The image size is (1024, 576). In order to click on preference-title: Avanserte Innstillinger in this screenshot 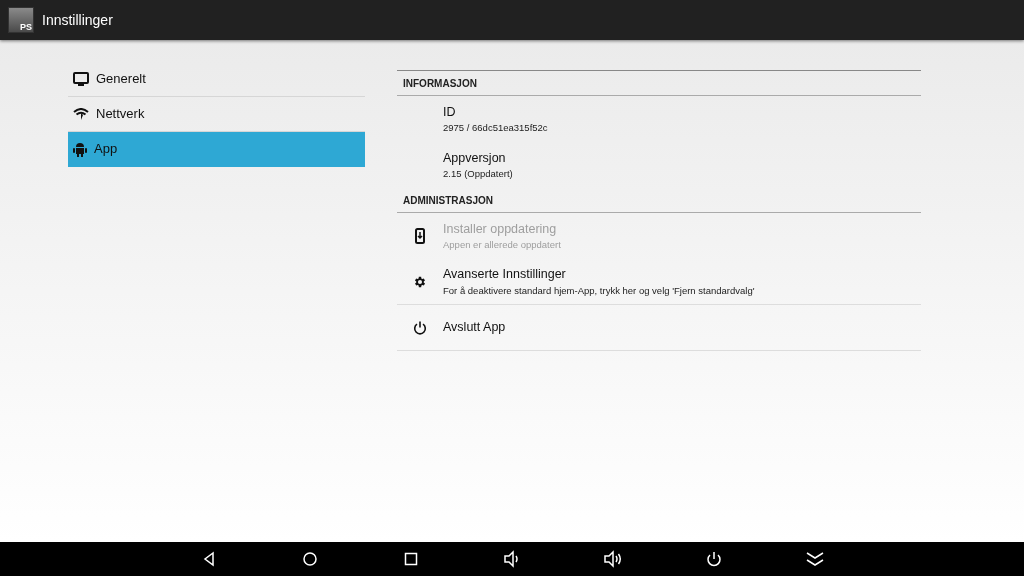, I will do `click(599, 274)`.